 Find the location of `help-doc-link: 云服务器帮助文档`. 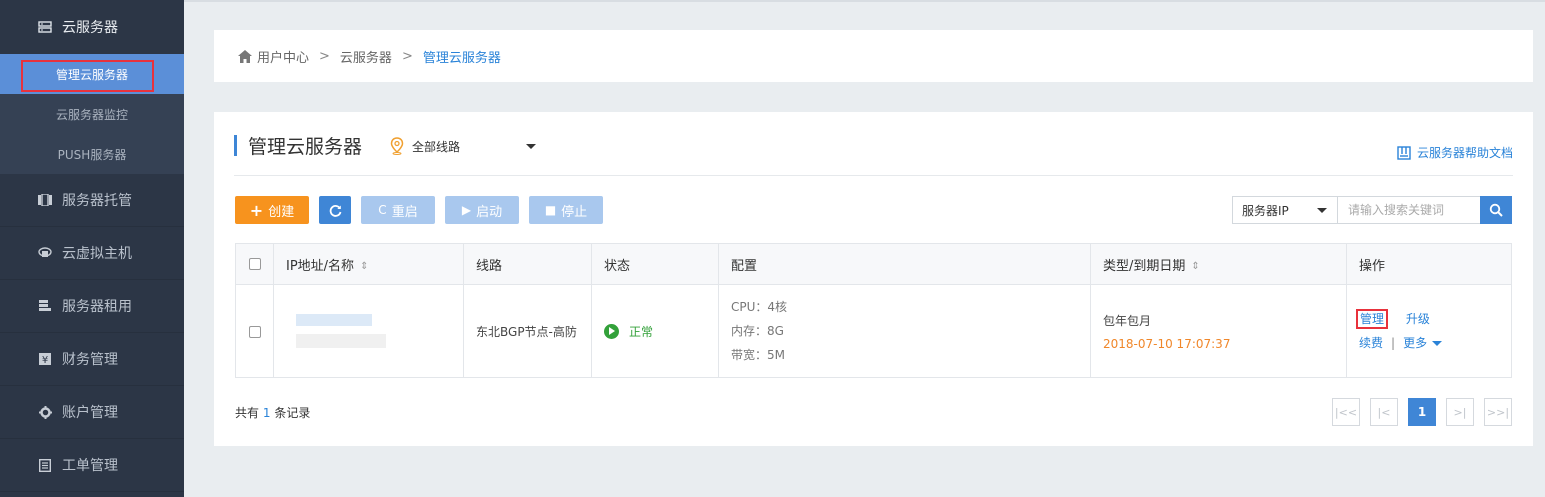

help-doc-link: 云服务器帮助文档 is located at coordinates (1455, 152).